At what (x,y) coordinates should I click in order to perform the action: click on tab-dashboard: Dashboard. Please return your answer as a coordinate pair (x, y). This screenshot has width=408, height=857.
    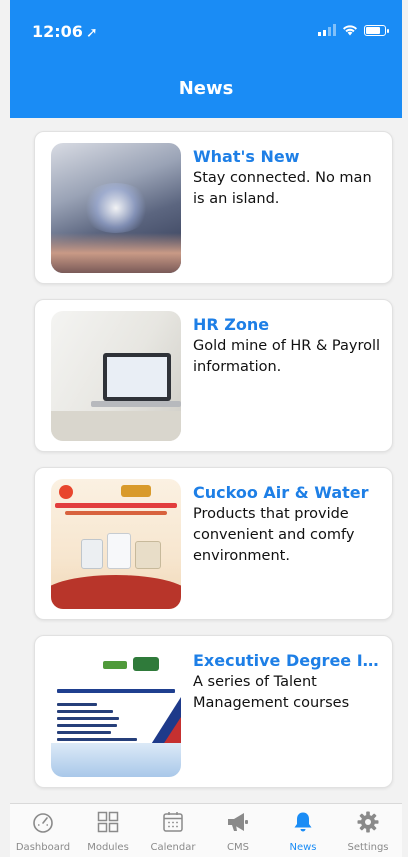
    Looking at the image, I should click on (43, 830).